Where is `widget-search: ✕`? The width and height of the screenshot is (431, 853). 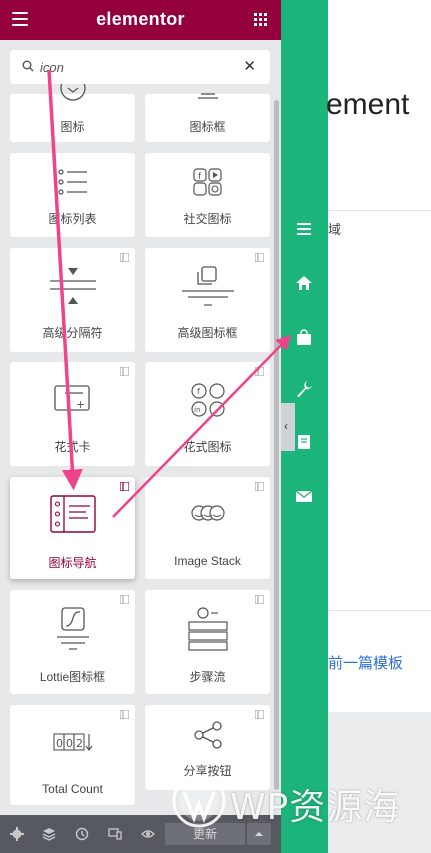
widget-search: ✕ is located at coordinates (140, 67).